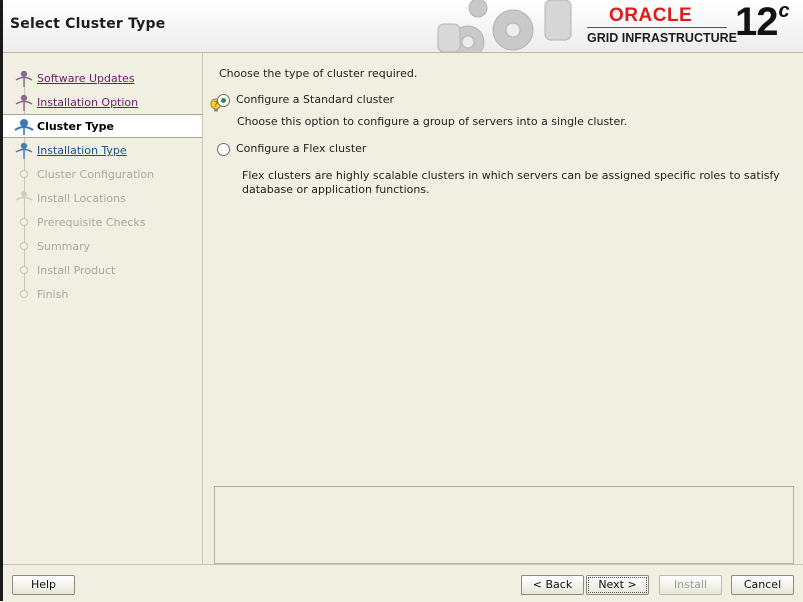 Image resolution: width=803 pixels, height=602 pixels. What do you see at coordinates (96, 174) in the screenshot?
I see `step-label: Cluster Configuration` at bounding box center [96, 174].